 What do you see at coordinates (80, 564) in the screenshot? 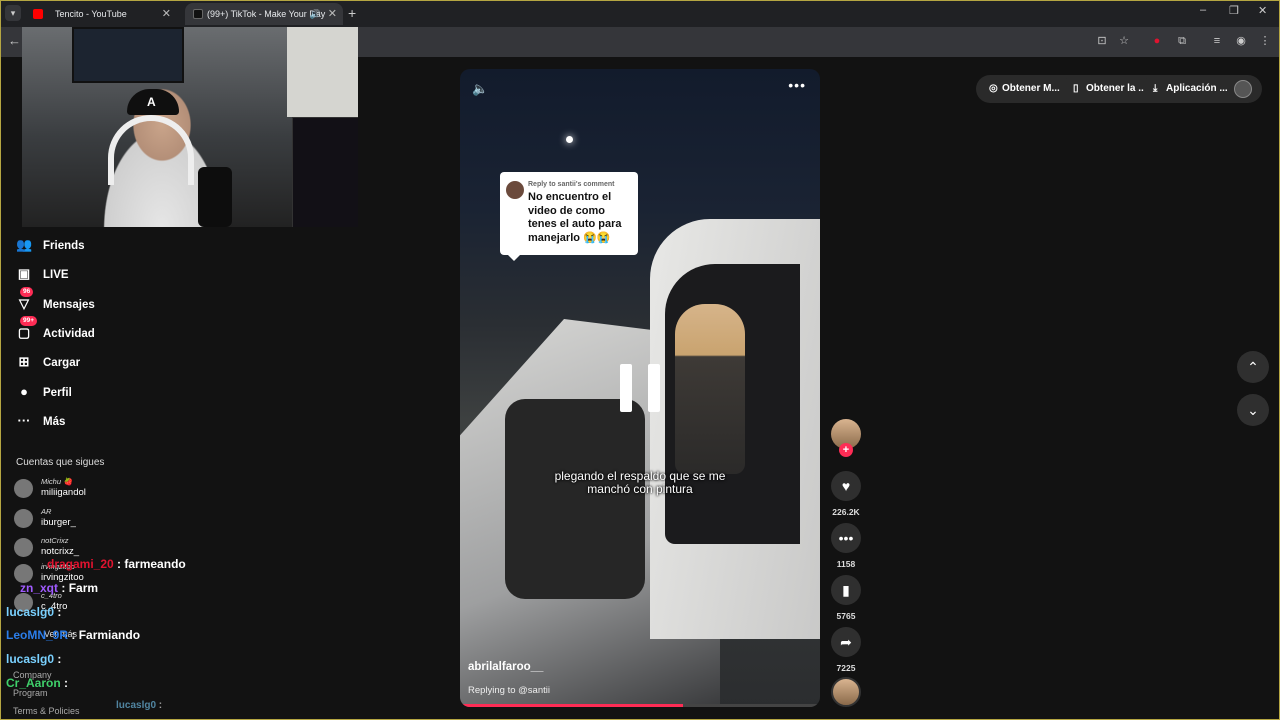
I see `chat-user: dragami_20` at bounding box center [80, 564].